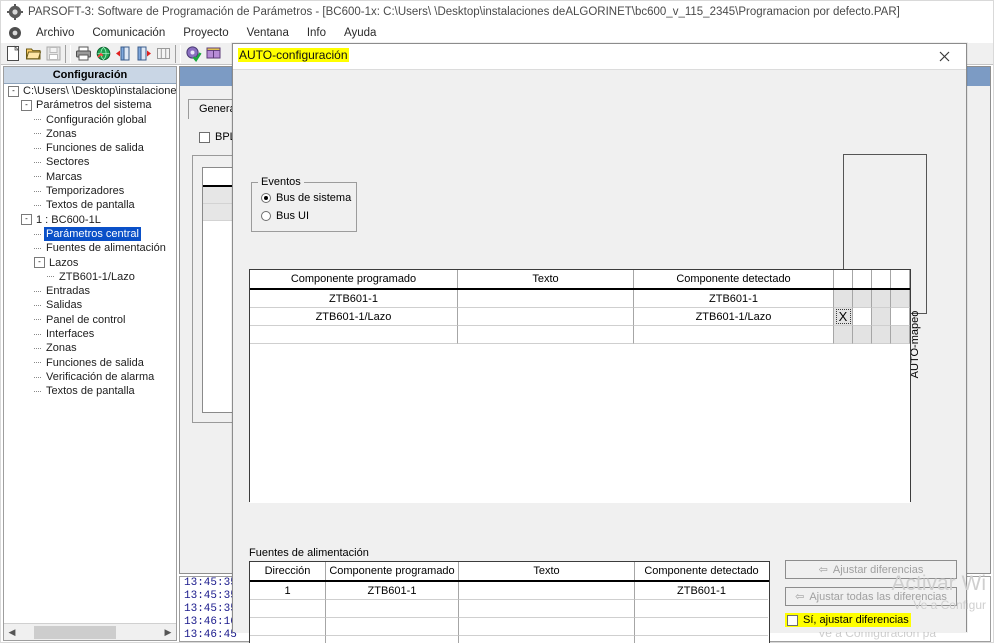  What do you see at coordinates (168, 632) in the screenshot?
I see `scroll-right-icon: ▶` at bounding box center [168, 632].